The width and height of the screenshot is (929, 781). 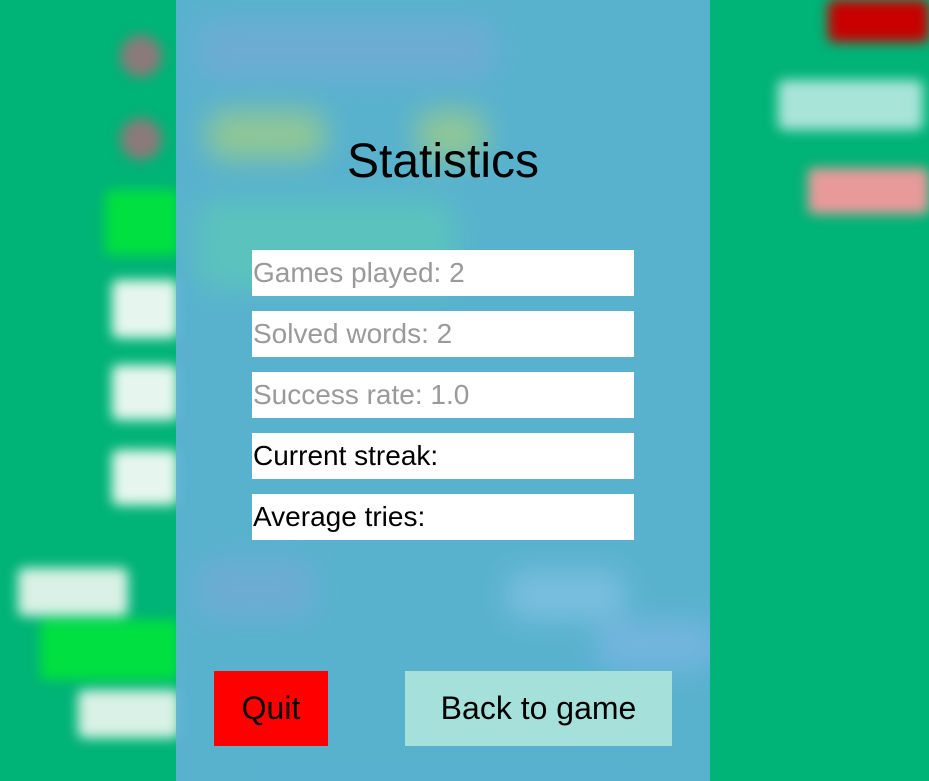 What do you see at coordinates (868, 191) in the screenshot?
I see `background-pink-button` at bounding box center [868, 191].